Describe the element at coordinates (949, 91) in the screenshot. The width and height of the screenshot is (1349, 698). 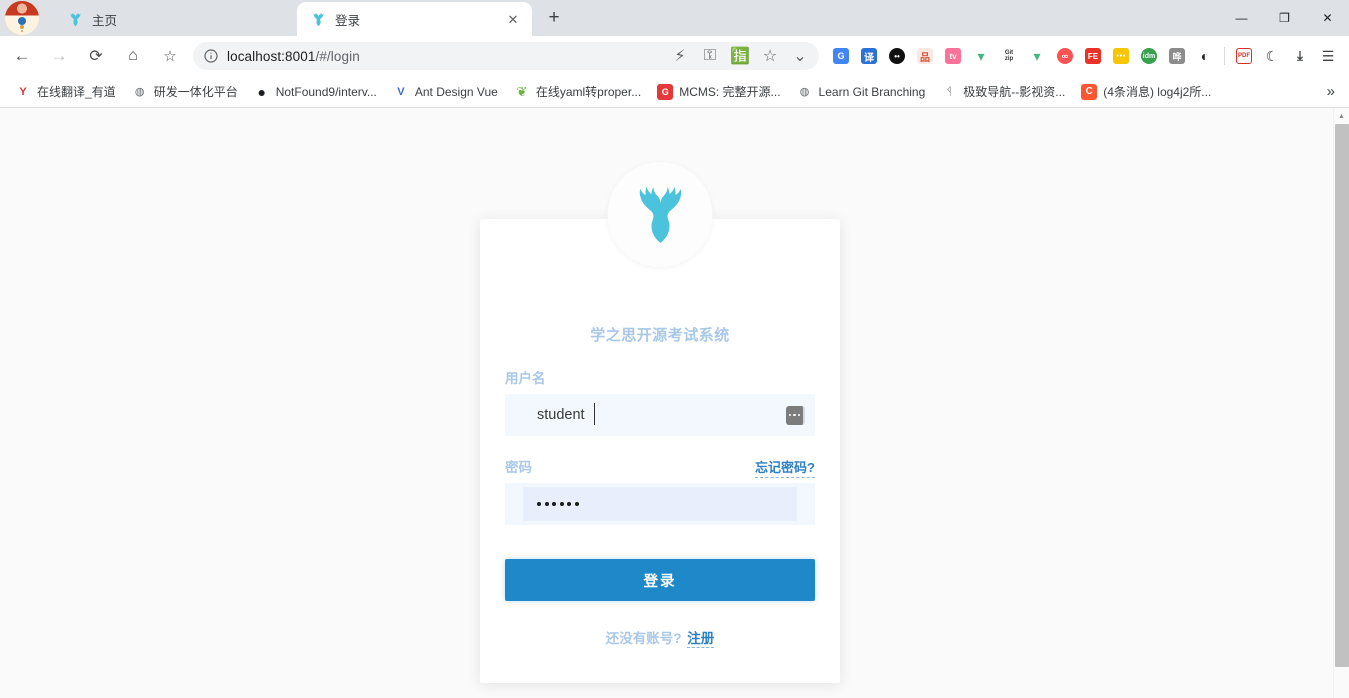
I see `navigation-icon: ᛩ` at that location.